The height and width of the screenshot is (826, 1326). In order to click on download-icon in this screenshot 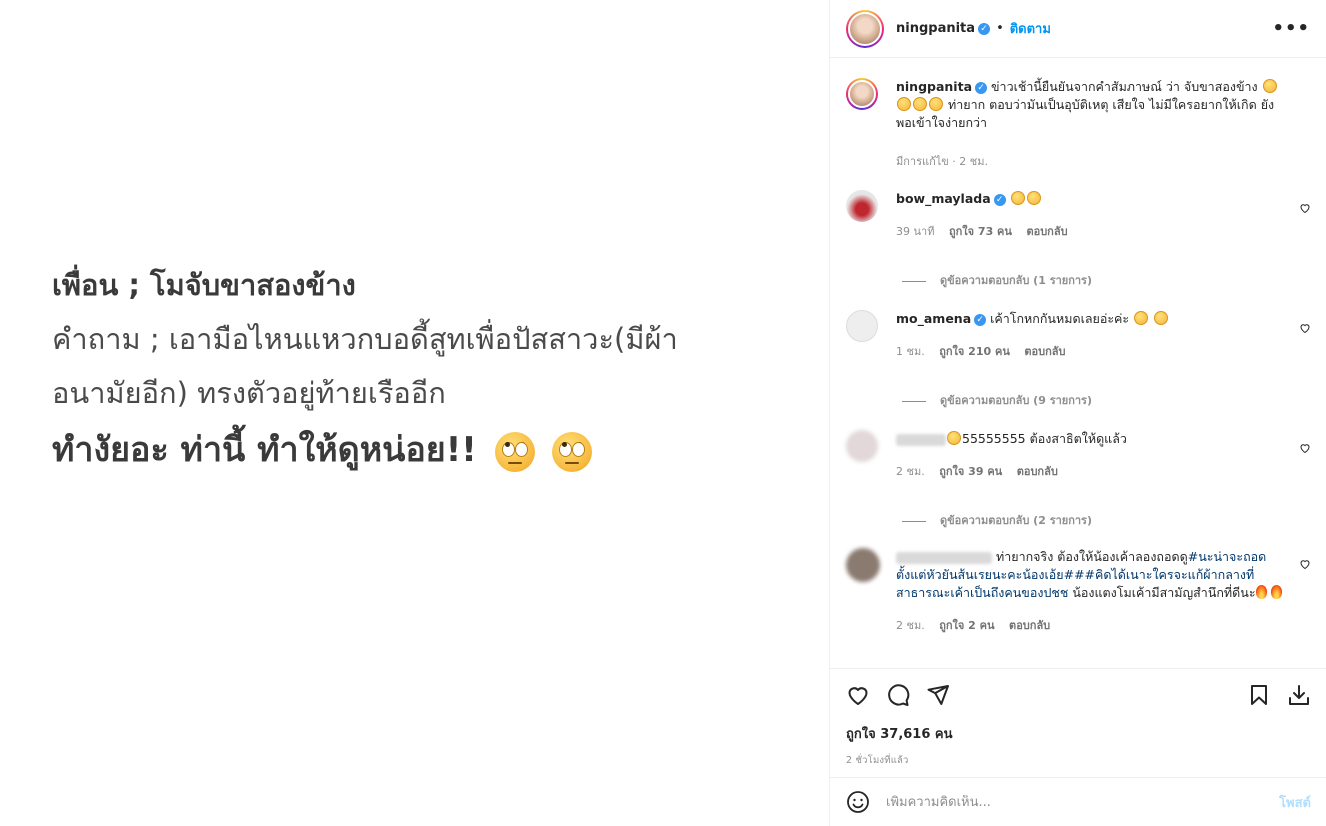, I will do `click(1299, 695)`.